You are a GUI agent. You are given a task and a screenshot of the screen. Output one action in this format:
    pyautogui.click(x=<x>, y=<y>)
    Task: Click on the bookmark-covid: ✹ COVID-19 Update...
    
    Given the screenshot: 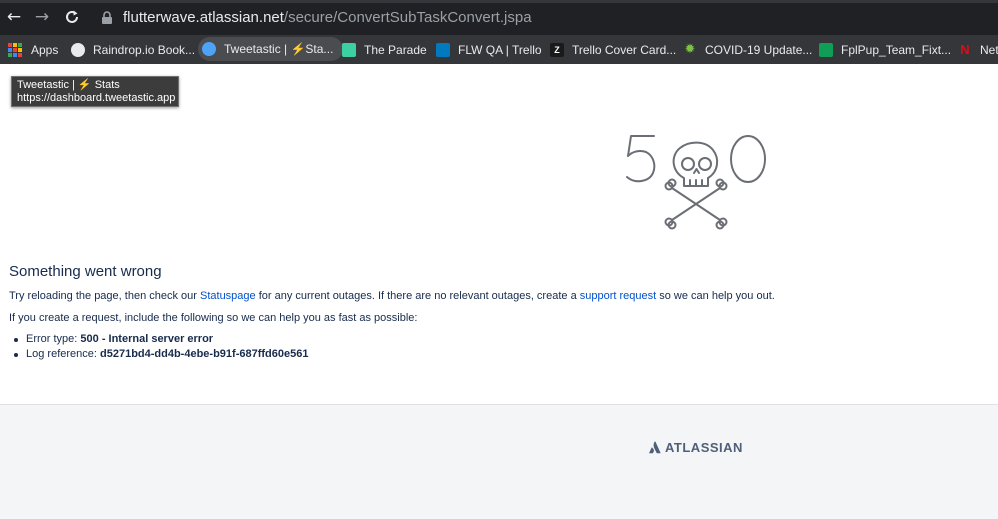 What is the action you would take?
    pyautogui.click(x=748, y=49)
    